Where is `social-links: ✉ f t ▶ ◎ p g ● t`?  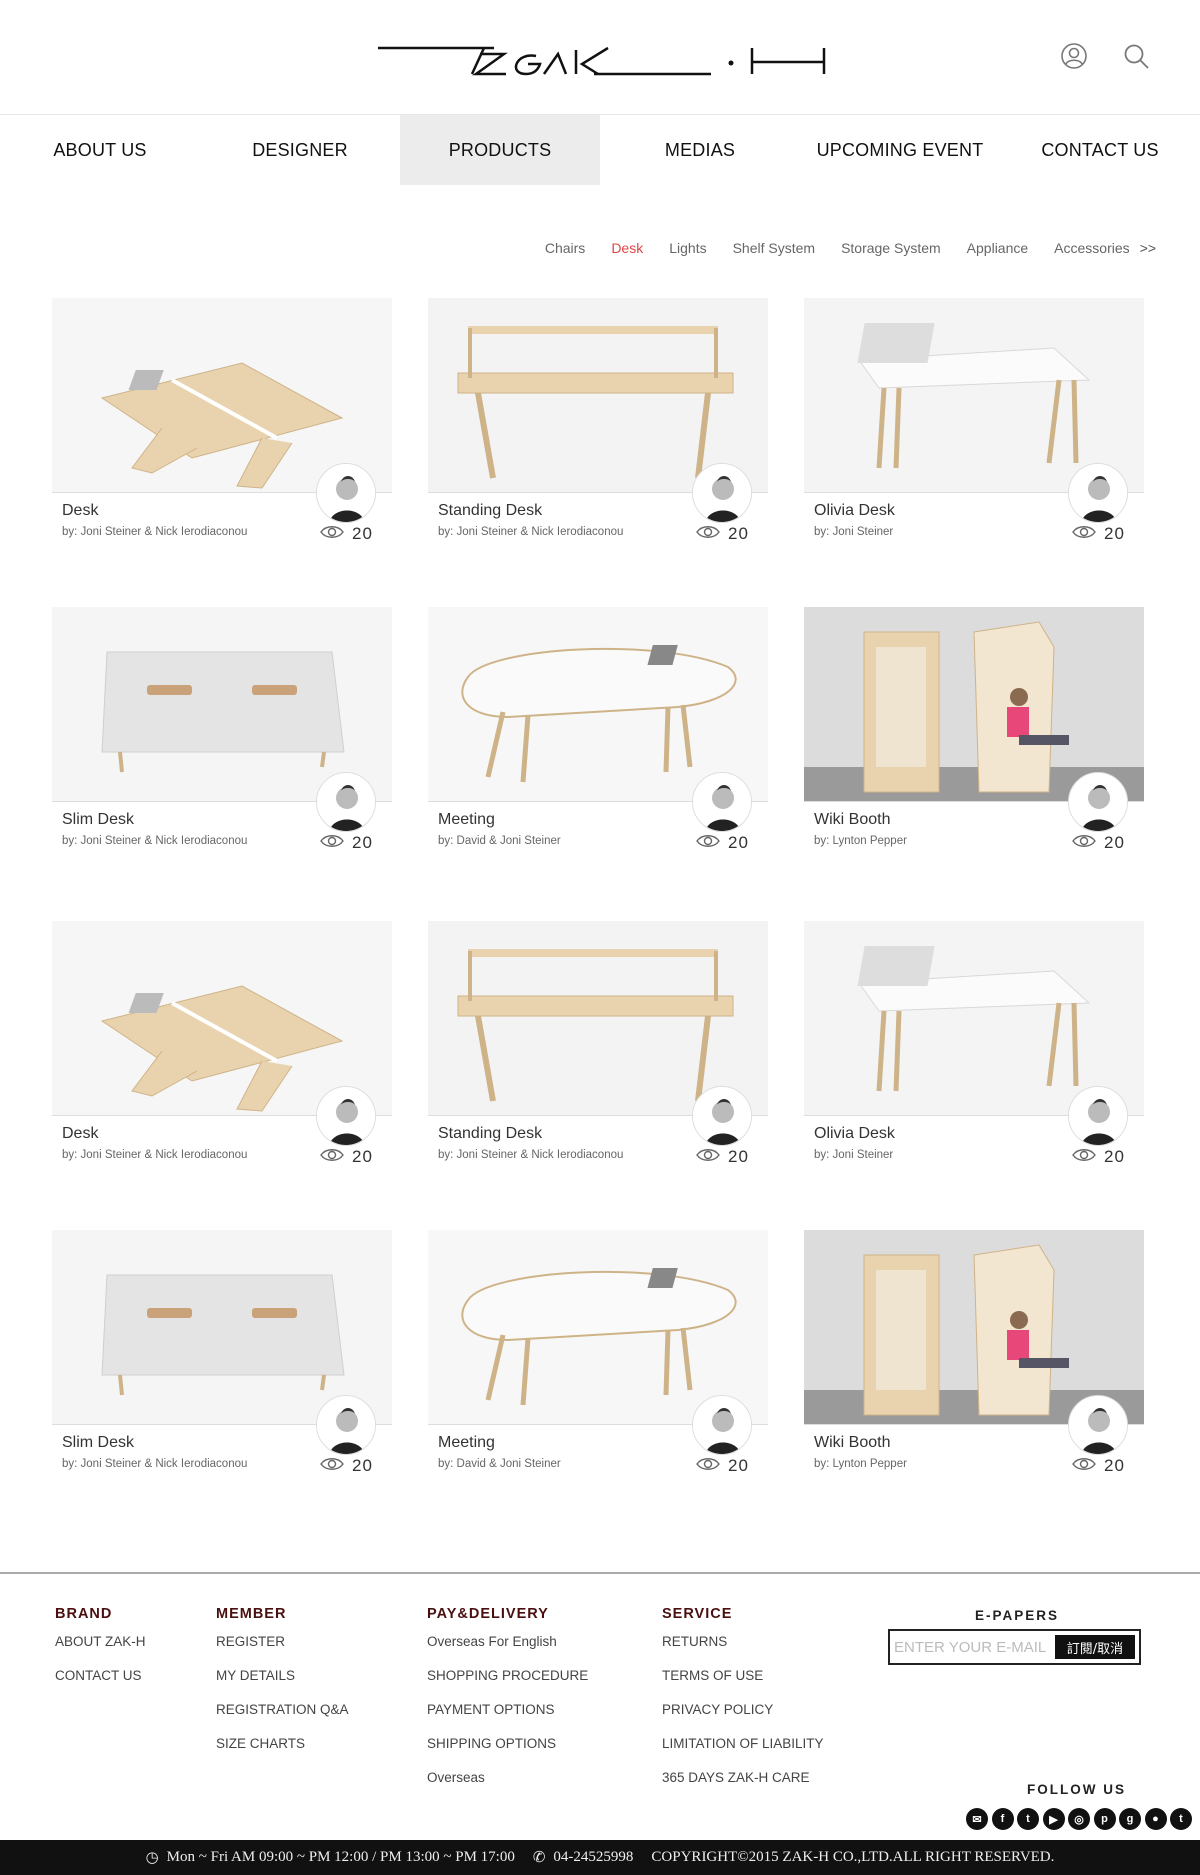
social-links: ✉ f t ▶ ◎ p g ● t is located at coordinates (1081, 1819).